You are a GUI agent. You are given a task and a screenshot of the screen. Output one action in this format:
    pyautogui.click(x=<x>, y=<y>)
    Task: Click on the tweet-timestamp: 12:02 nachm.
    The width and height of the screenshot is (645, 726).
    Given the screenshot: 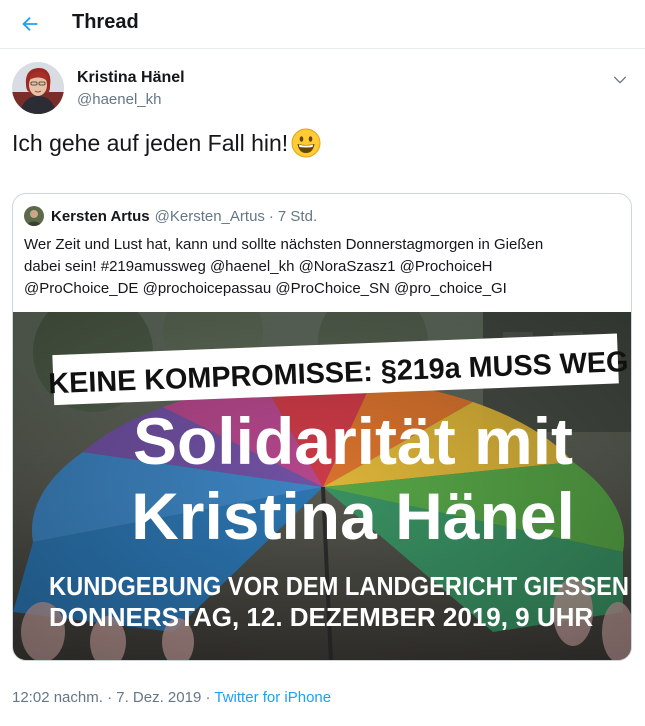 What is the action you would take?
    pyautogui.click(x=57, y=697)
    